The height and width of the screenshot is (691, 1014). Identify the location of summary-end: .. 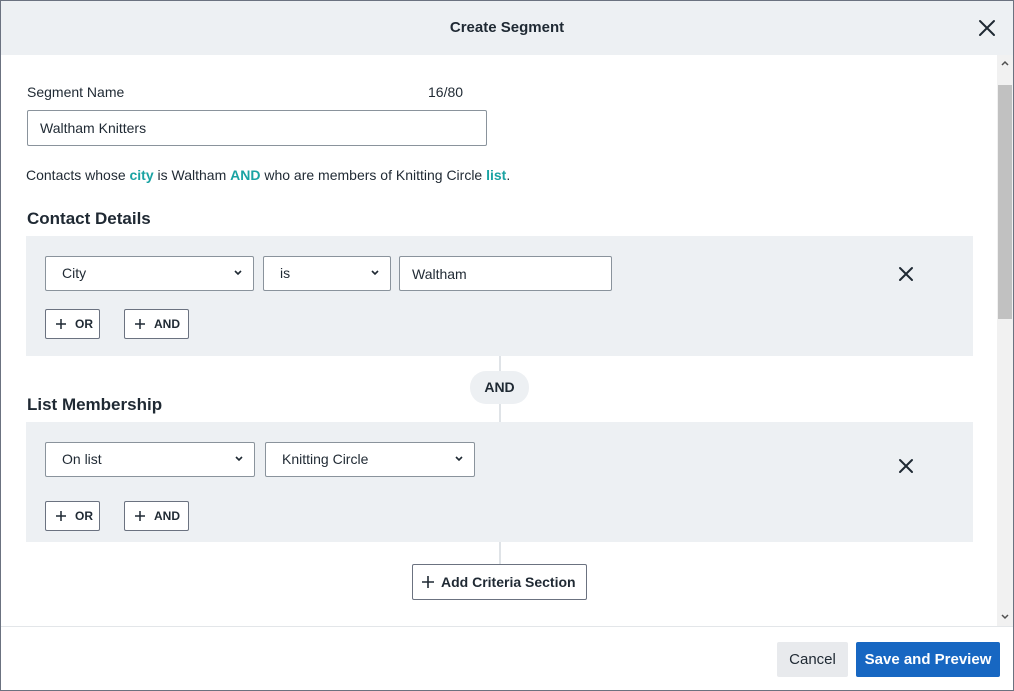
(508, 175).